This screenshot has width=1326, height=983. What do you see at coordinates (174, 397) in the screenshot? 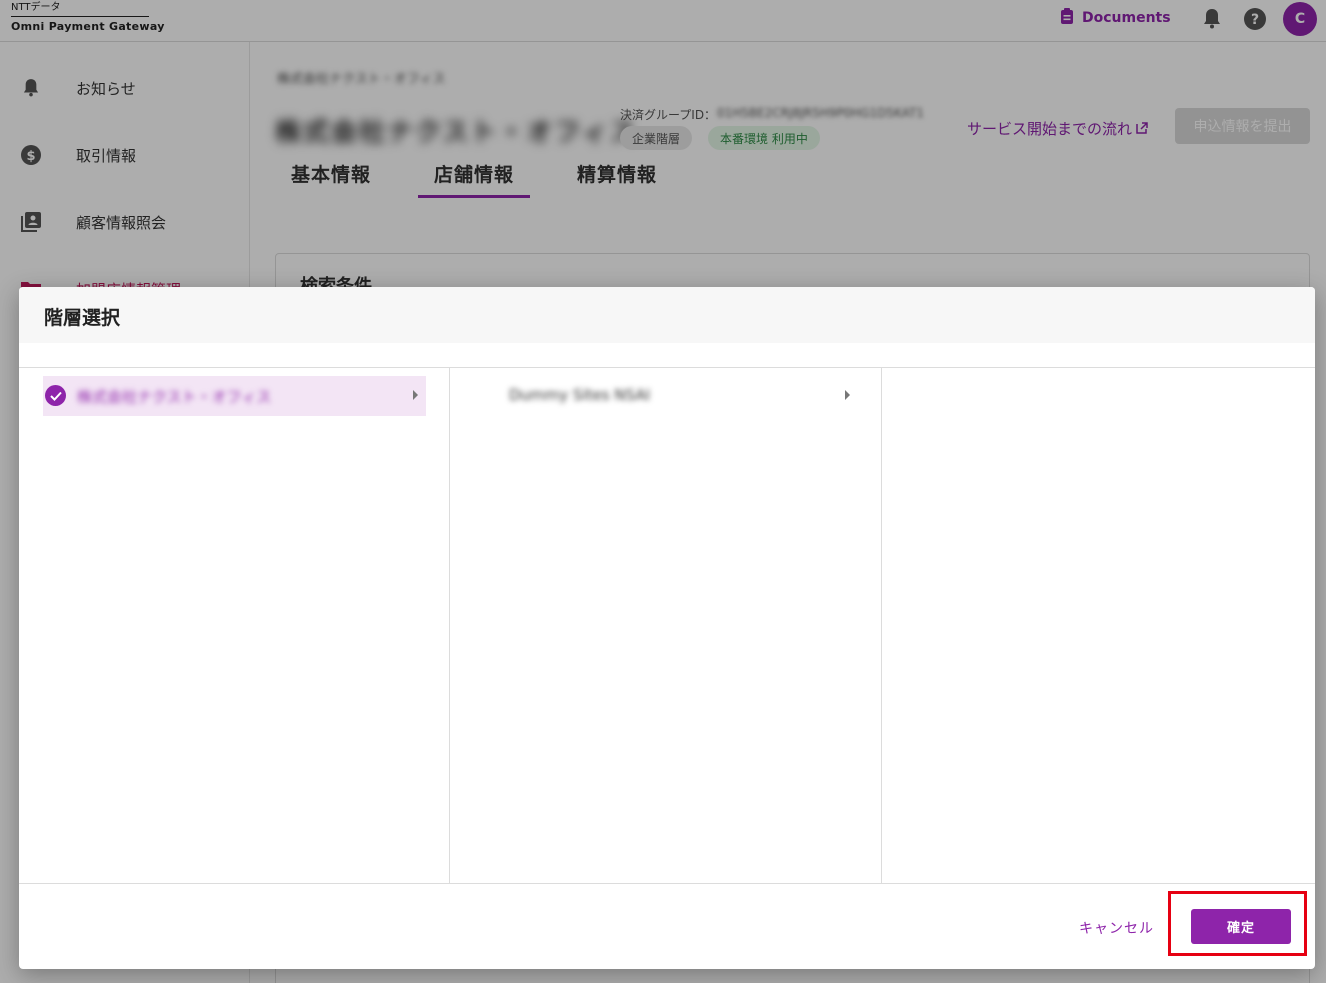
I see `hierarchy-node-label: 株式会社ナクスト・オフィス` at bounding box center [174, 397].